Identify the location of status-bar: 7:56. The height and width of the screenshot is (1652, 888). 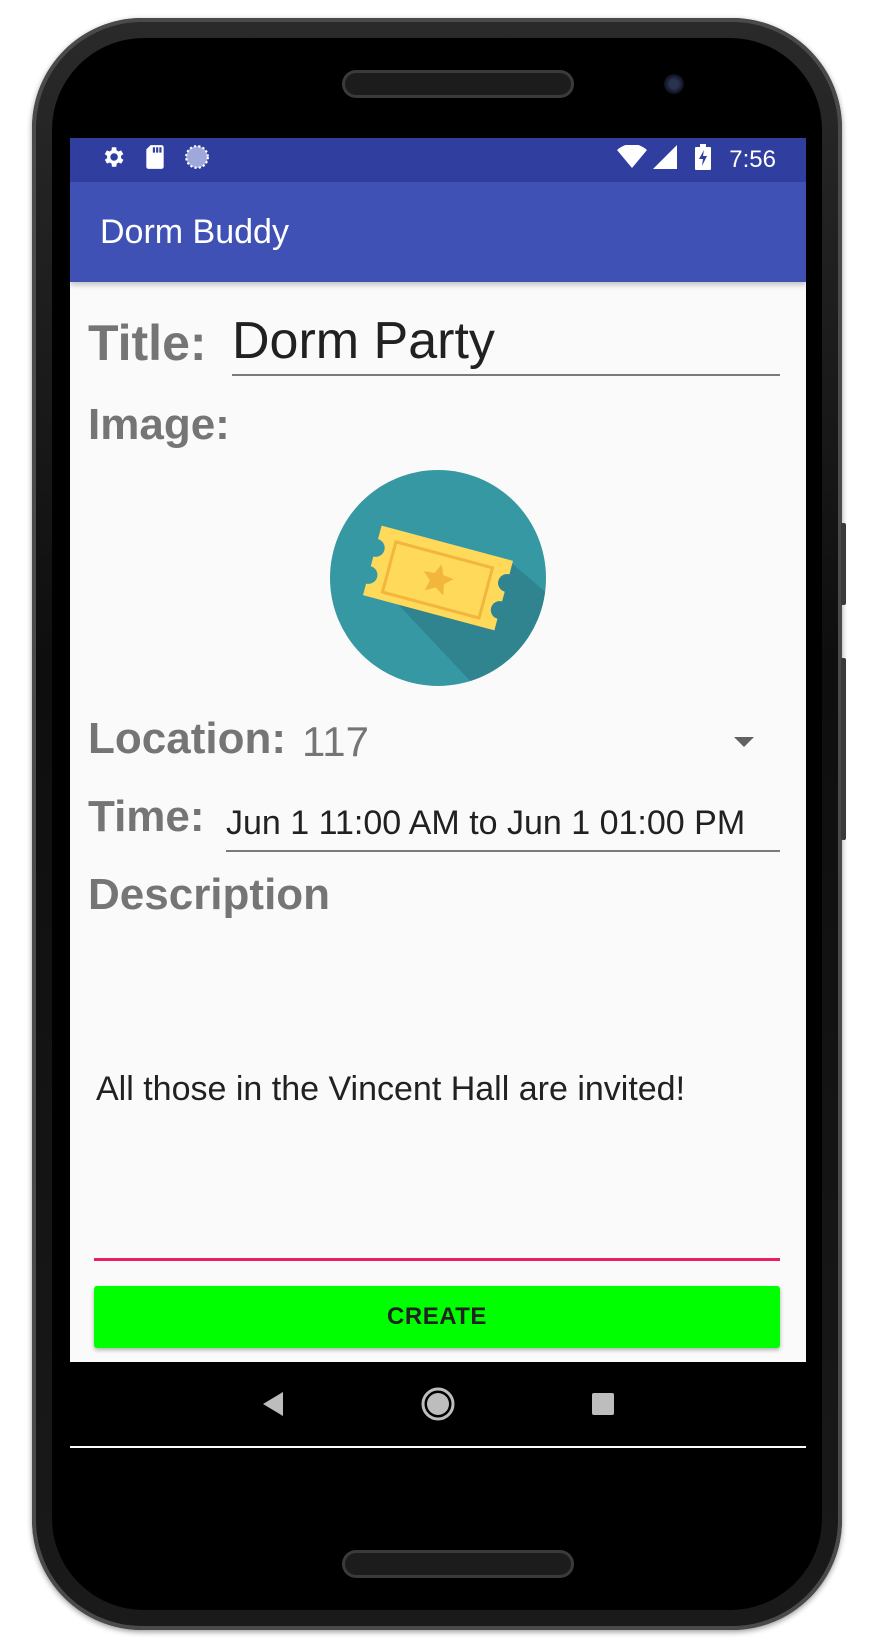
(438, 160).